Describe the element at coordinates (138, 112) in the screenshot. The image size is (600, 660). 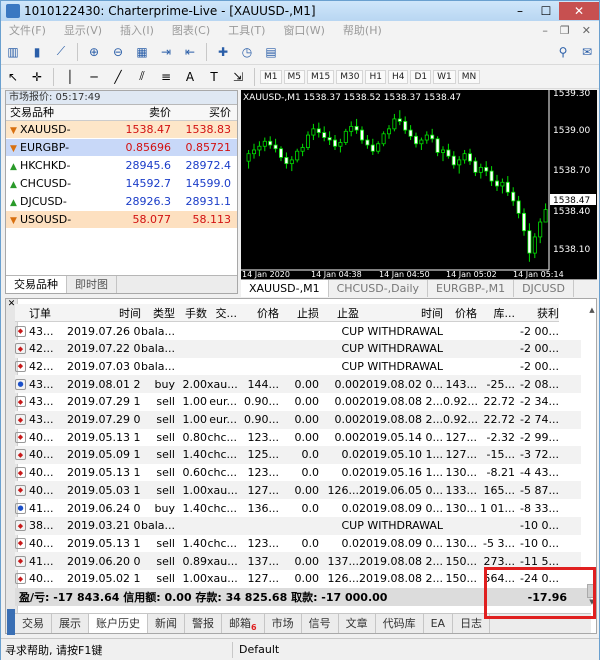
I see `col-bid: 卖价` at that location.